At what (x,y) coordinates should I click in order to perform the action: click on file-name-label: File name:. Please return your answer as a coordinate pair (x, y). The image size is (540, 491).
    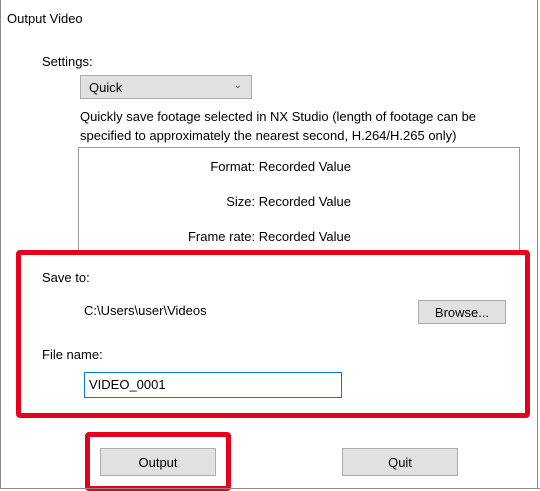
    Looking at the image, I should click on (72, 354).